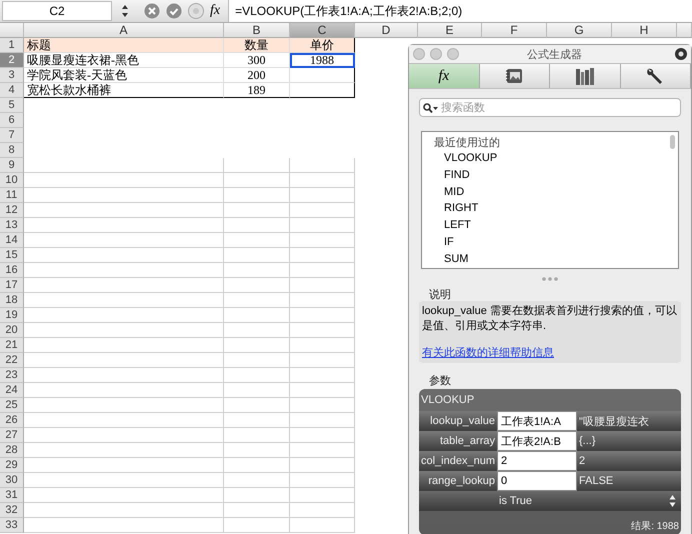 The image size is (692, 534). What do you see at coordinates (550, 158) in the screenshot?
I see `function-item: VLOOKUP` at bounding box center [550, 158].